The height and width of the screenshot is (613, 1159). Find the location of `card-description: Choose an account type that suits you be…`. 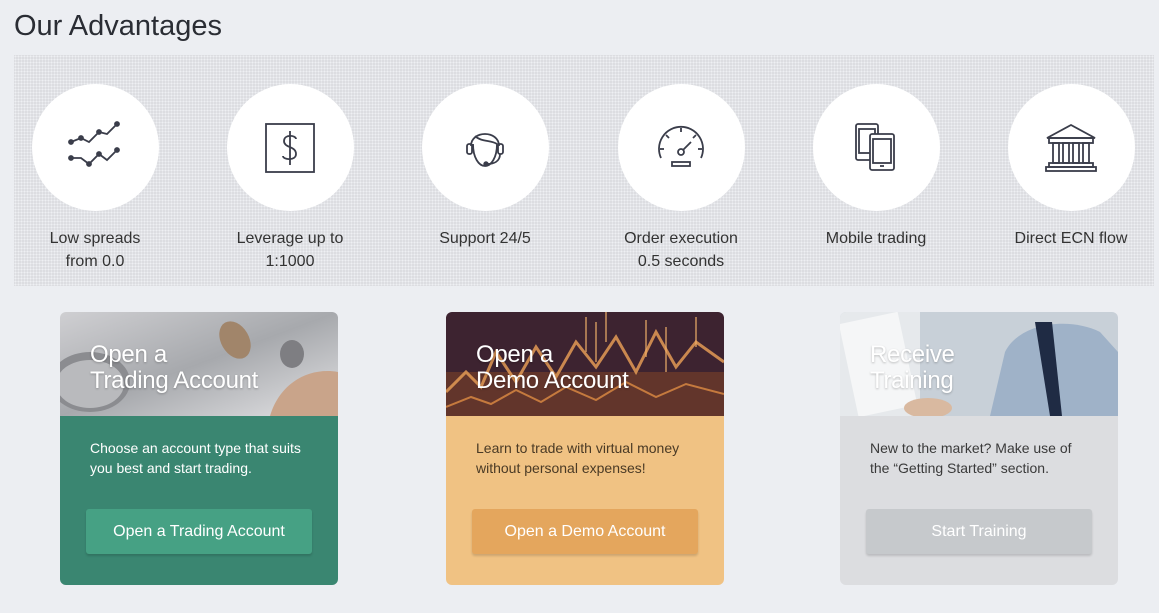

card-description: Choose an account type that suits you be… is located at coordinates (195, 458).